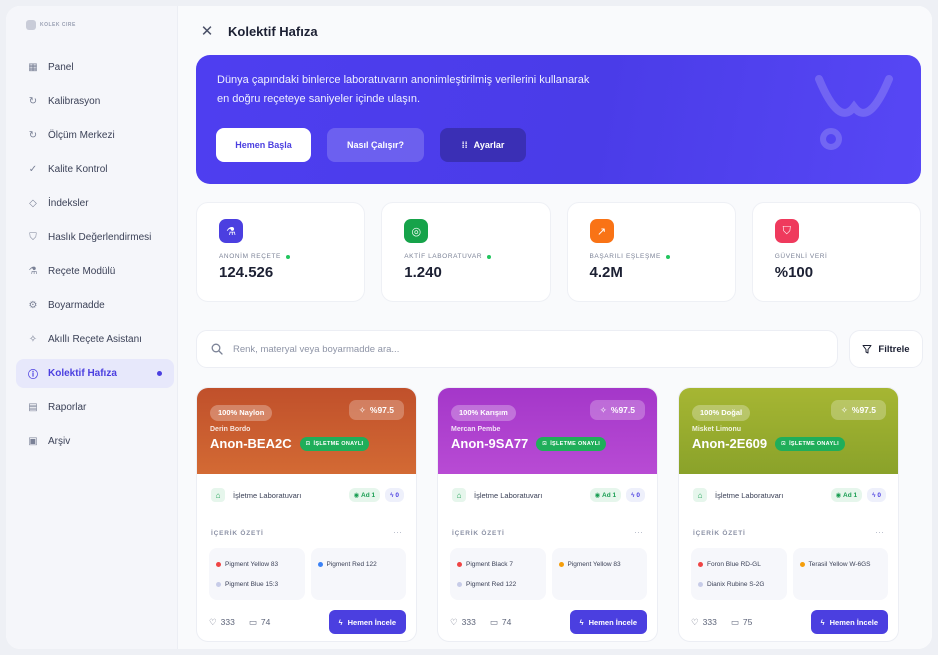 The width and height of the screenshot is (938, 655). I want to click on sidebar-item-10: ▤ Raporlar, so click(95, 407).